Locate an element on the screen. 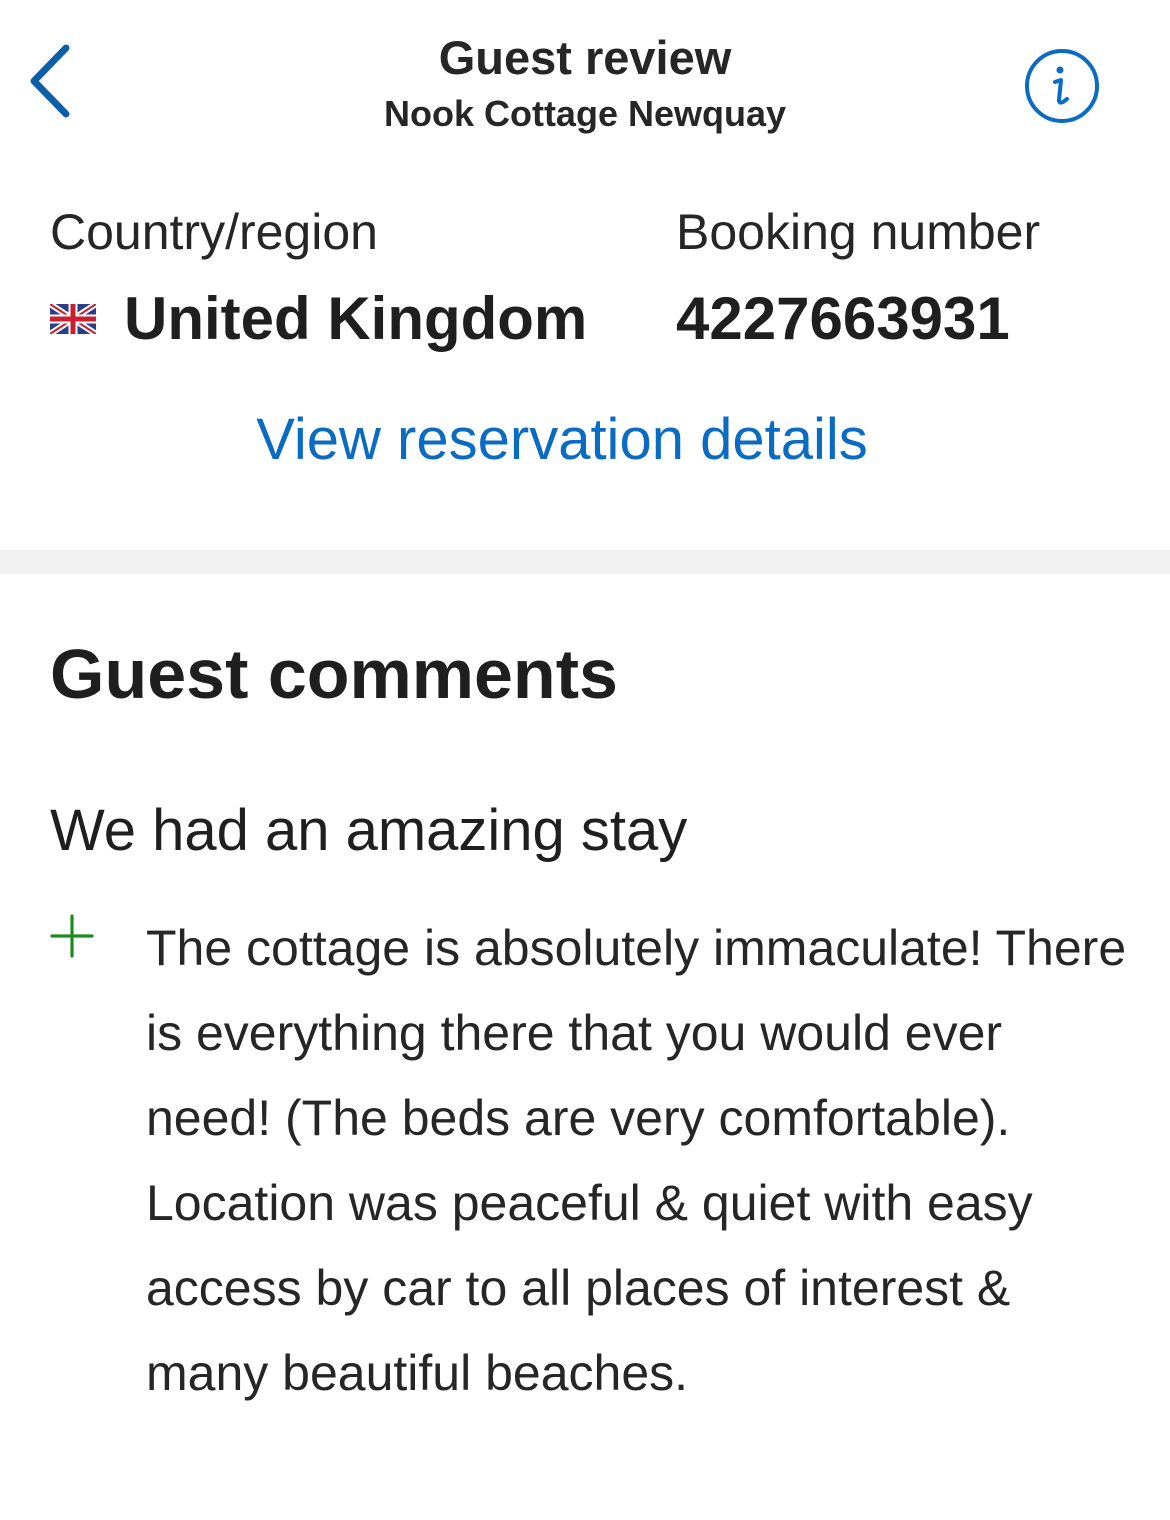  info-icon is located at coordinates (1062, 86).